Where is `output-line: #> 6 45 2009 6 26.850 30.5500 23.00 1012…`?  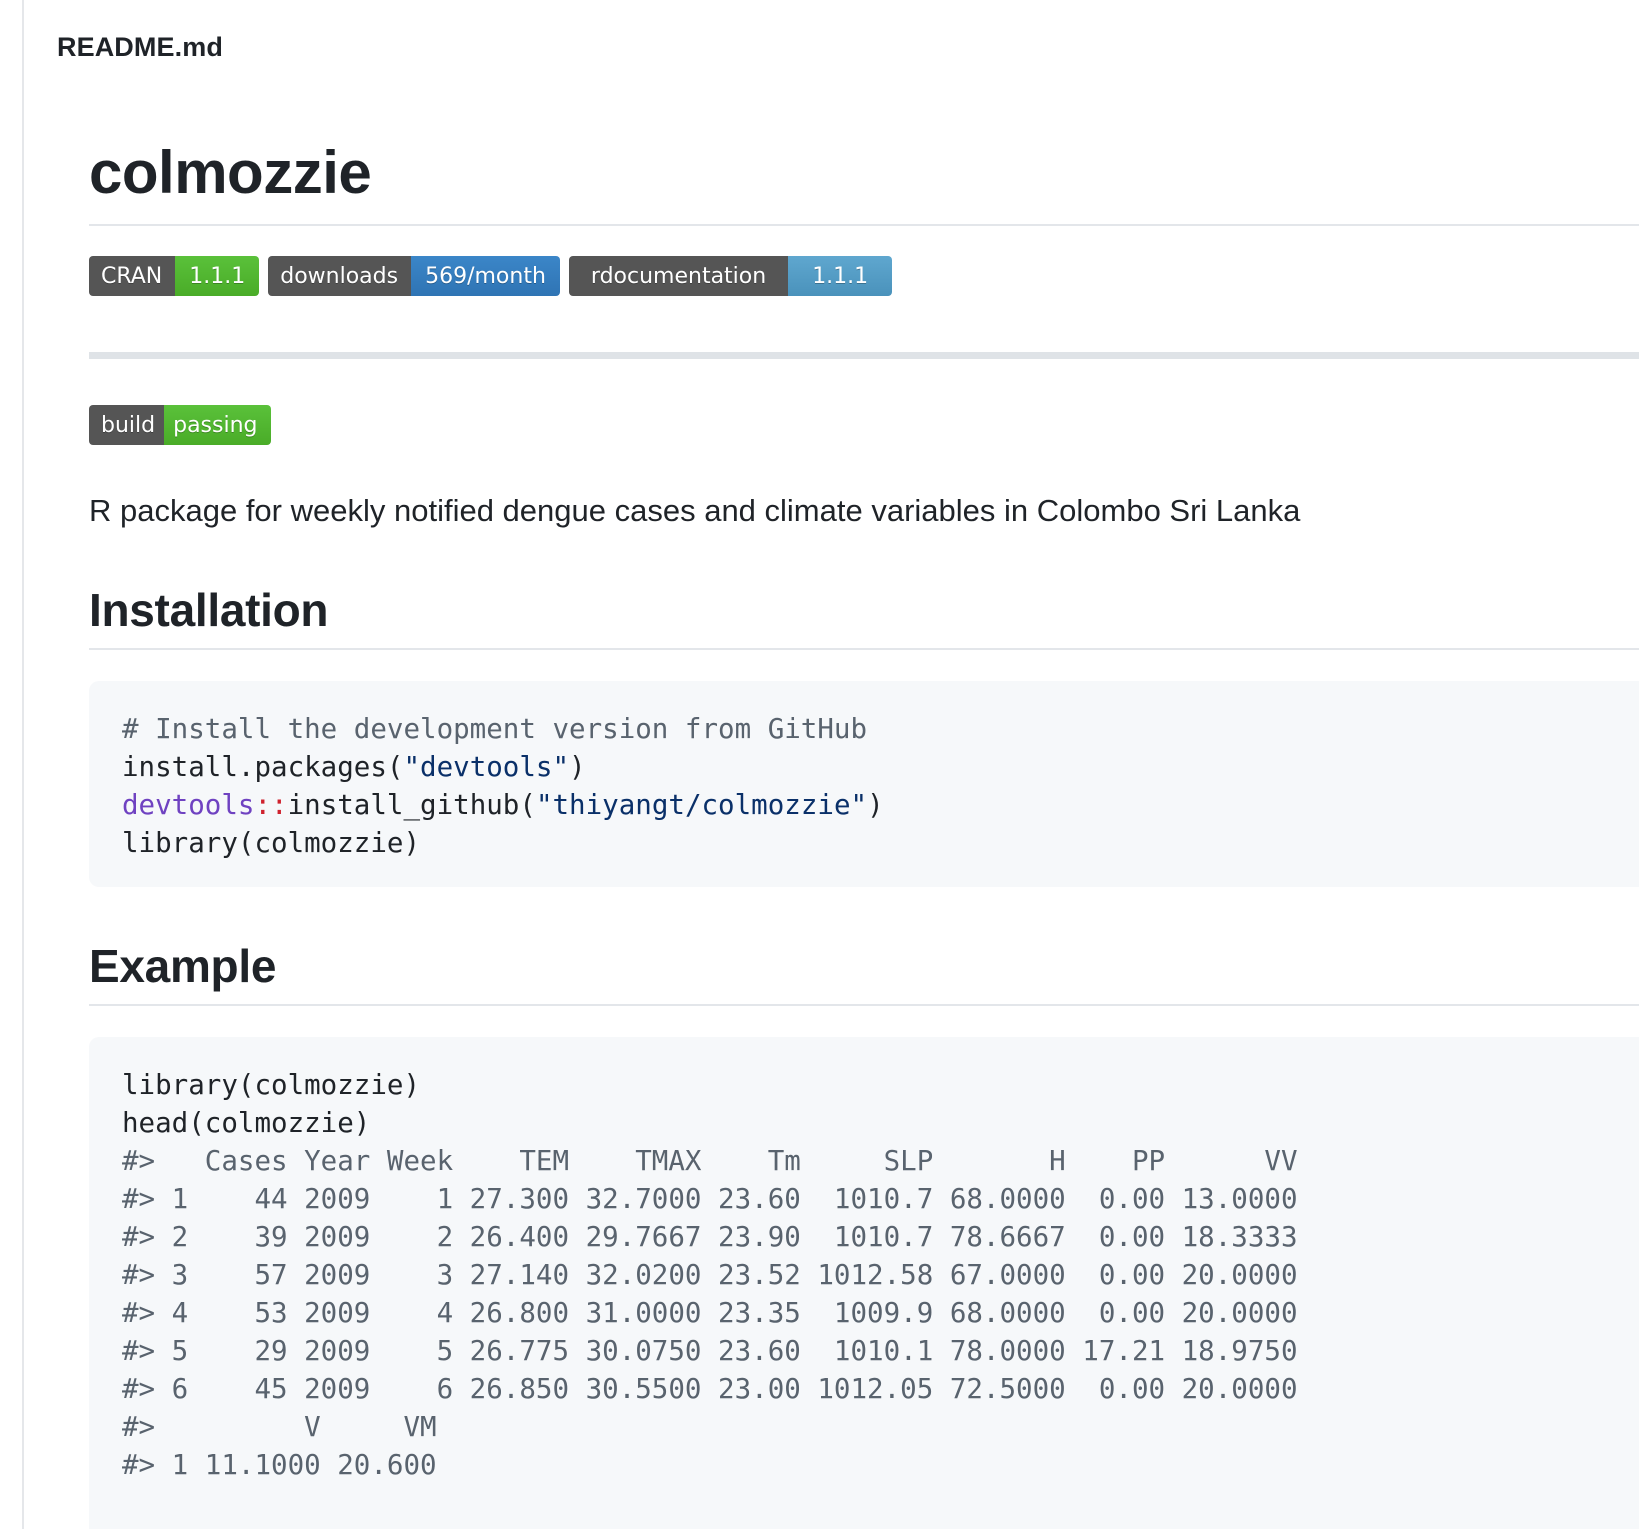
output-line: #> 6 45 2009 6 26.850 30.5500 23.00 1012… is located at coordinates (710, 1389).